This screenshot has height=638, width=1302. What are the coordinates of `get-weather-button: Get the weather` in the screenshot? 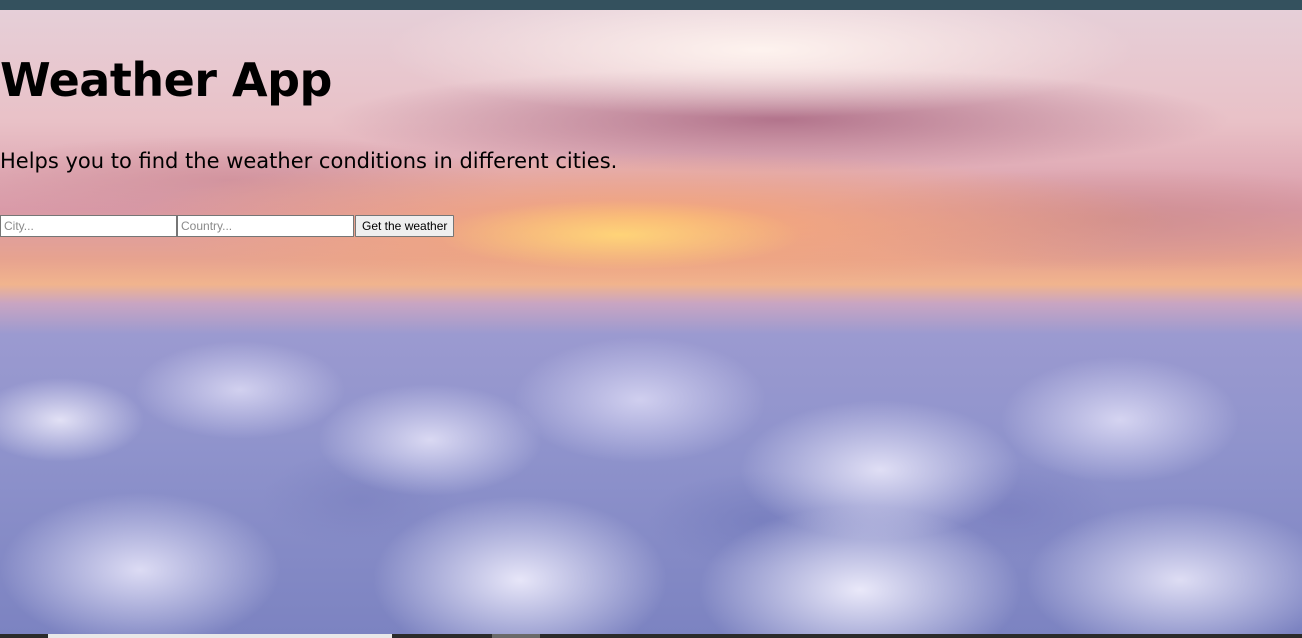 It's located at (405, 226).